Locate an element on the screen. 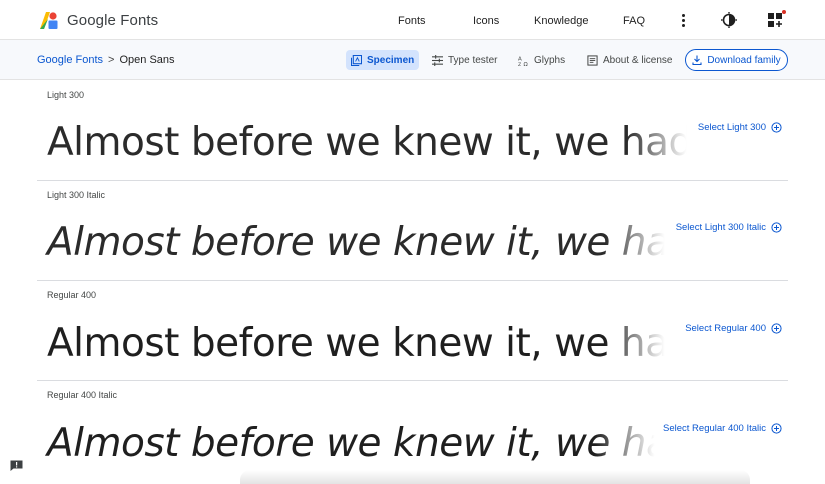 The height and width of the screenshot is (484, 825). theme-toggle-icon is located at coordinates (729, 20).